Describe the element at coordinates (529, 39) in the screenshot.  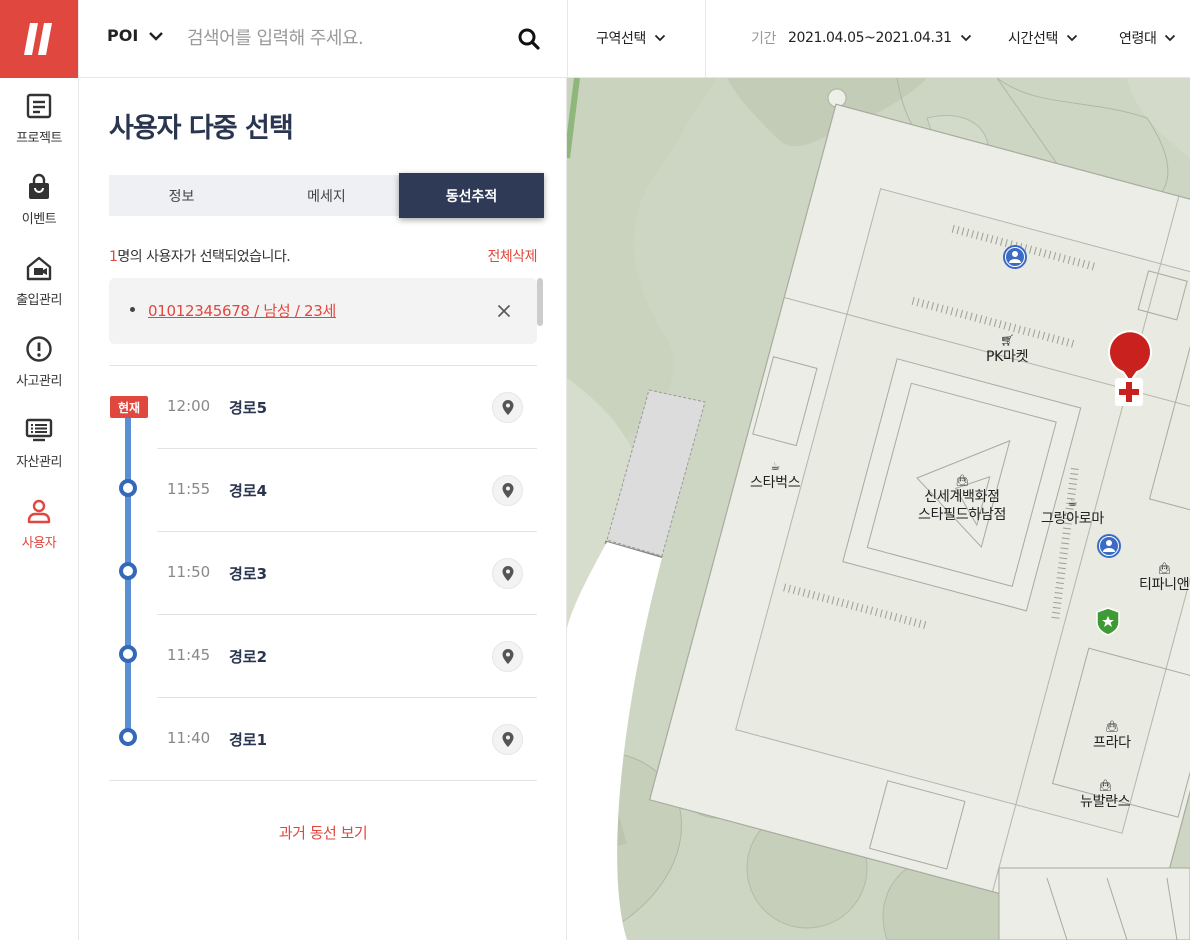
I see `search-icon` at that location.